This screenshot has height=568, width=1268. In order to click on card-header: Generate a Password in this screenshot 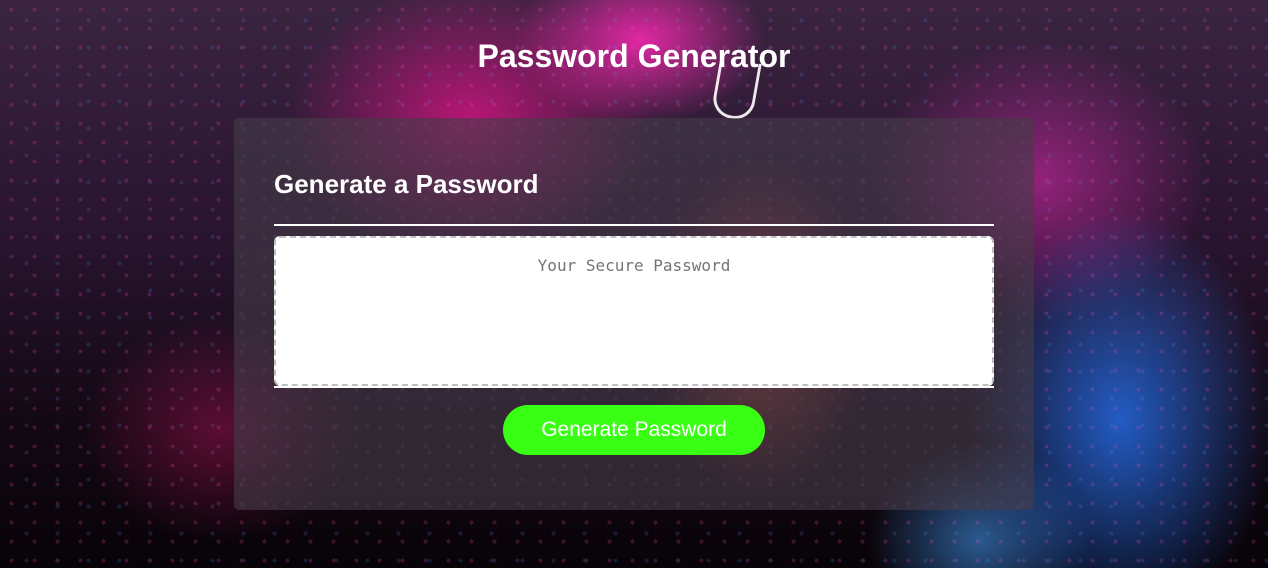, I will do `click(634, 172)`.